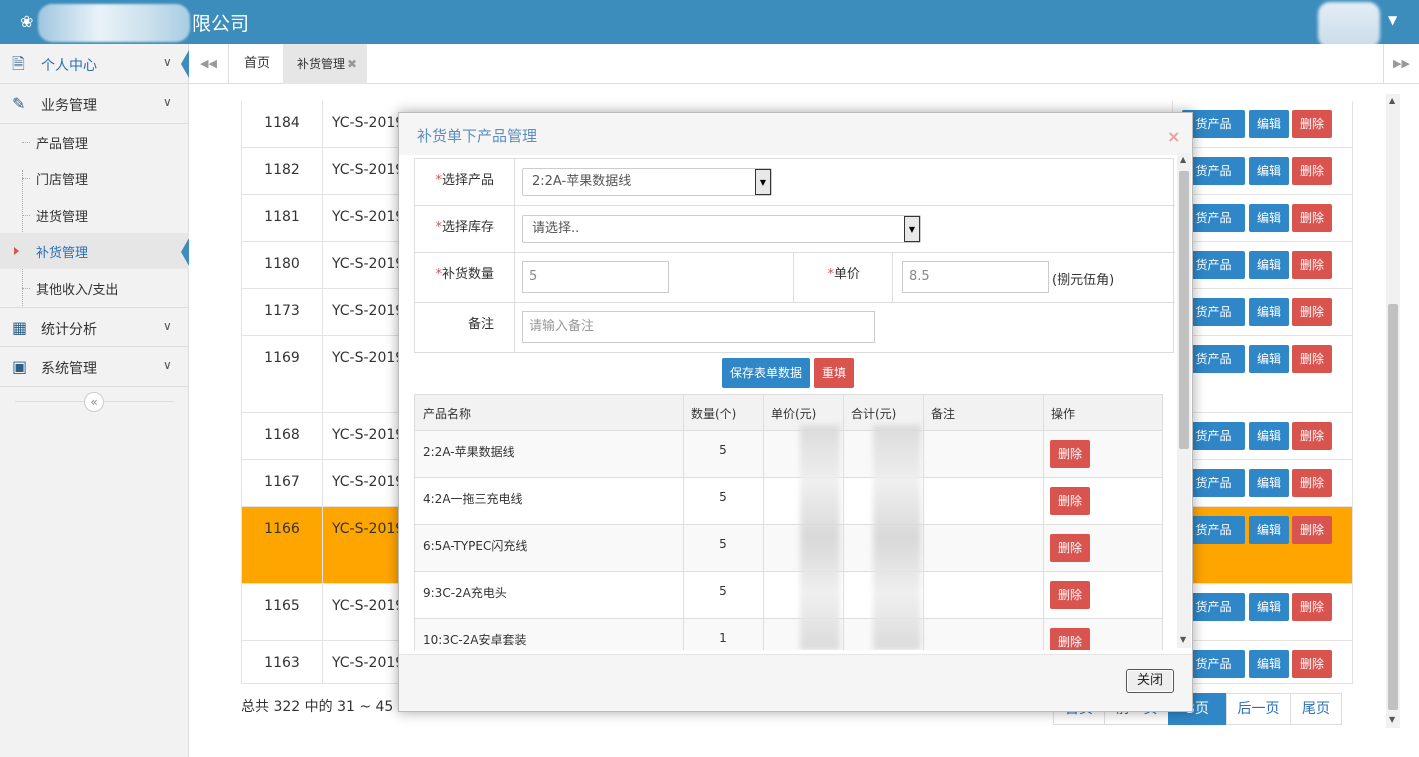  I want to click on pager-next: 后一页, so click(1258, 709).